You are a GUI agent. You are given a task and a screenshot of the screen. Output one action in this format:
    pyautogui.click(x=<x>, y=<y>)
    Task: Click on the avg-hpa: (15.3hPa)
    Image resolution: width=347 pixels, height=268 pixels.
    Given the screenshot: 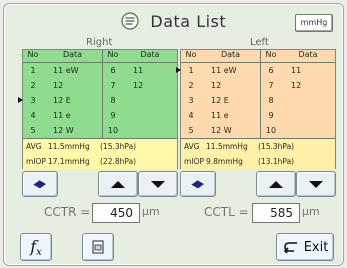 What is the action you would take?
    pyautogui.click(x=118, y=146)
    